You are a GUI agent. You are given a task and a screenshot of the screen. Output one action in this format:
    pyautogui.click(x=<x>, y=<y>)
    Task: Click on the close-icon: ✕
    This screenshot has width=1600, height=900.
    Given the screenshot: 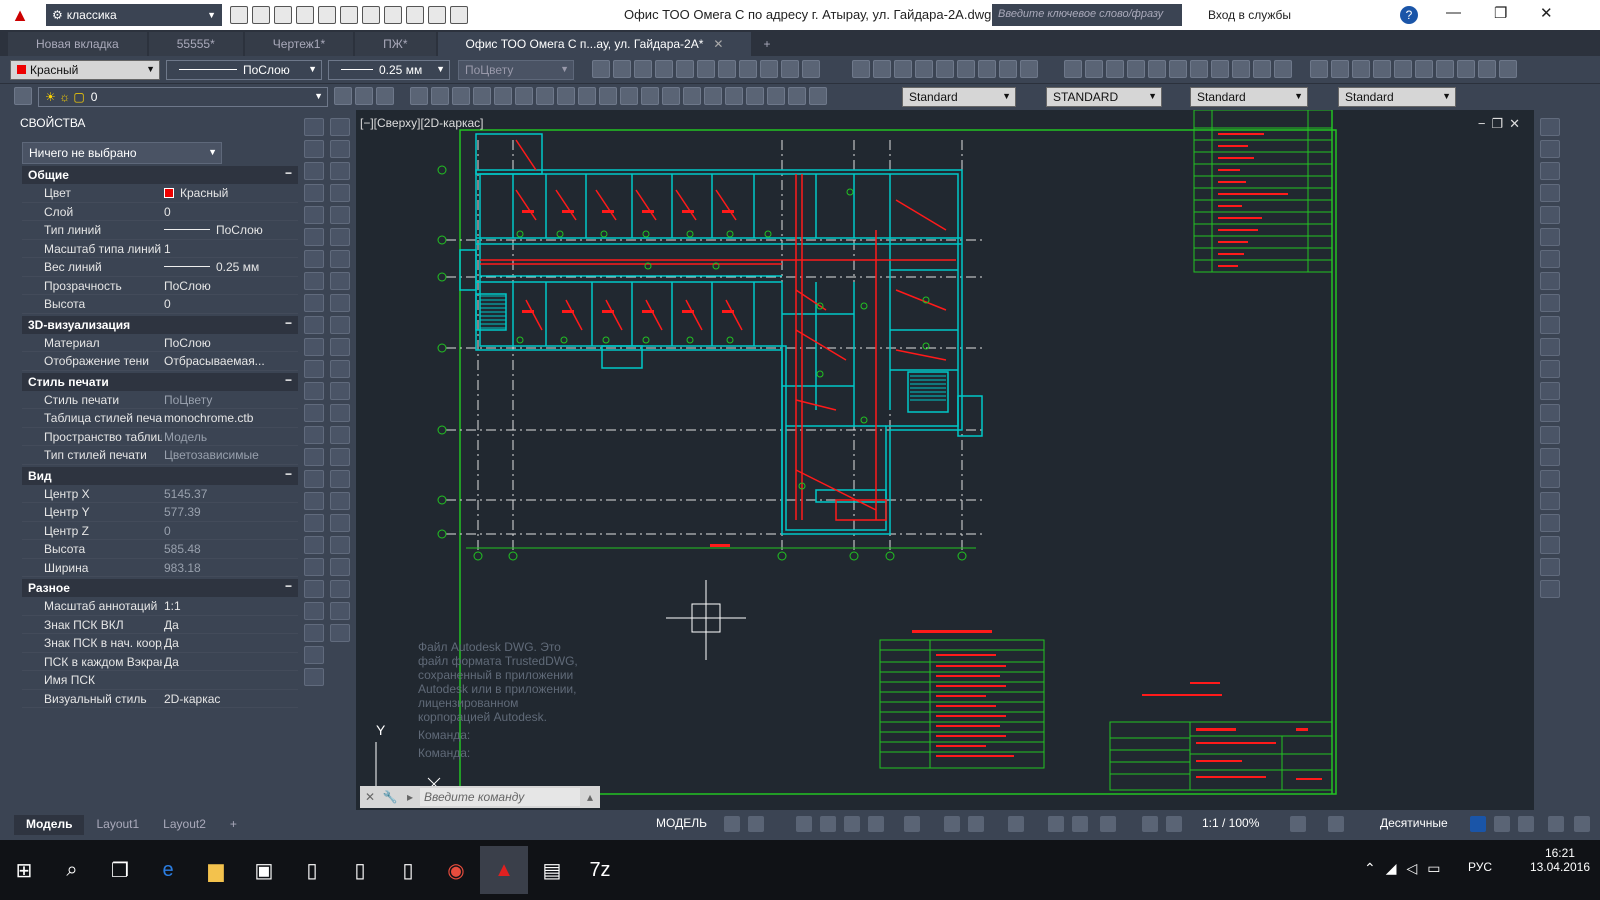 What is the action you would take?
    pyautogui.click(x=1517, y=123)
    